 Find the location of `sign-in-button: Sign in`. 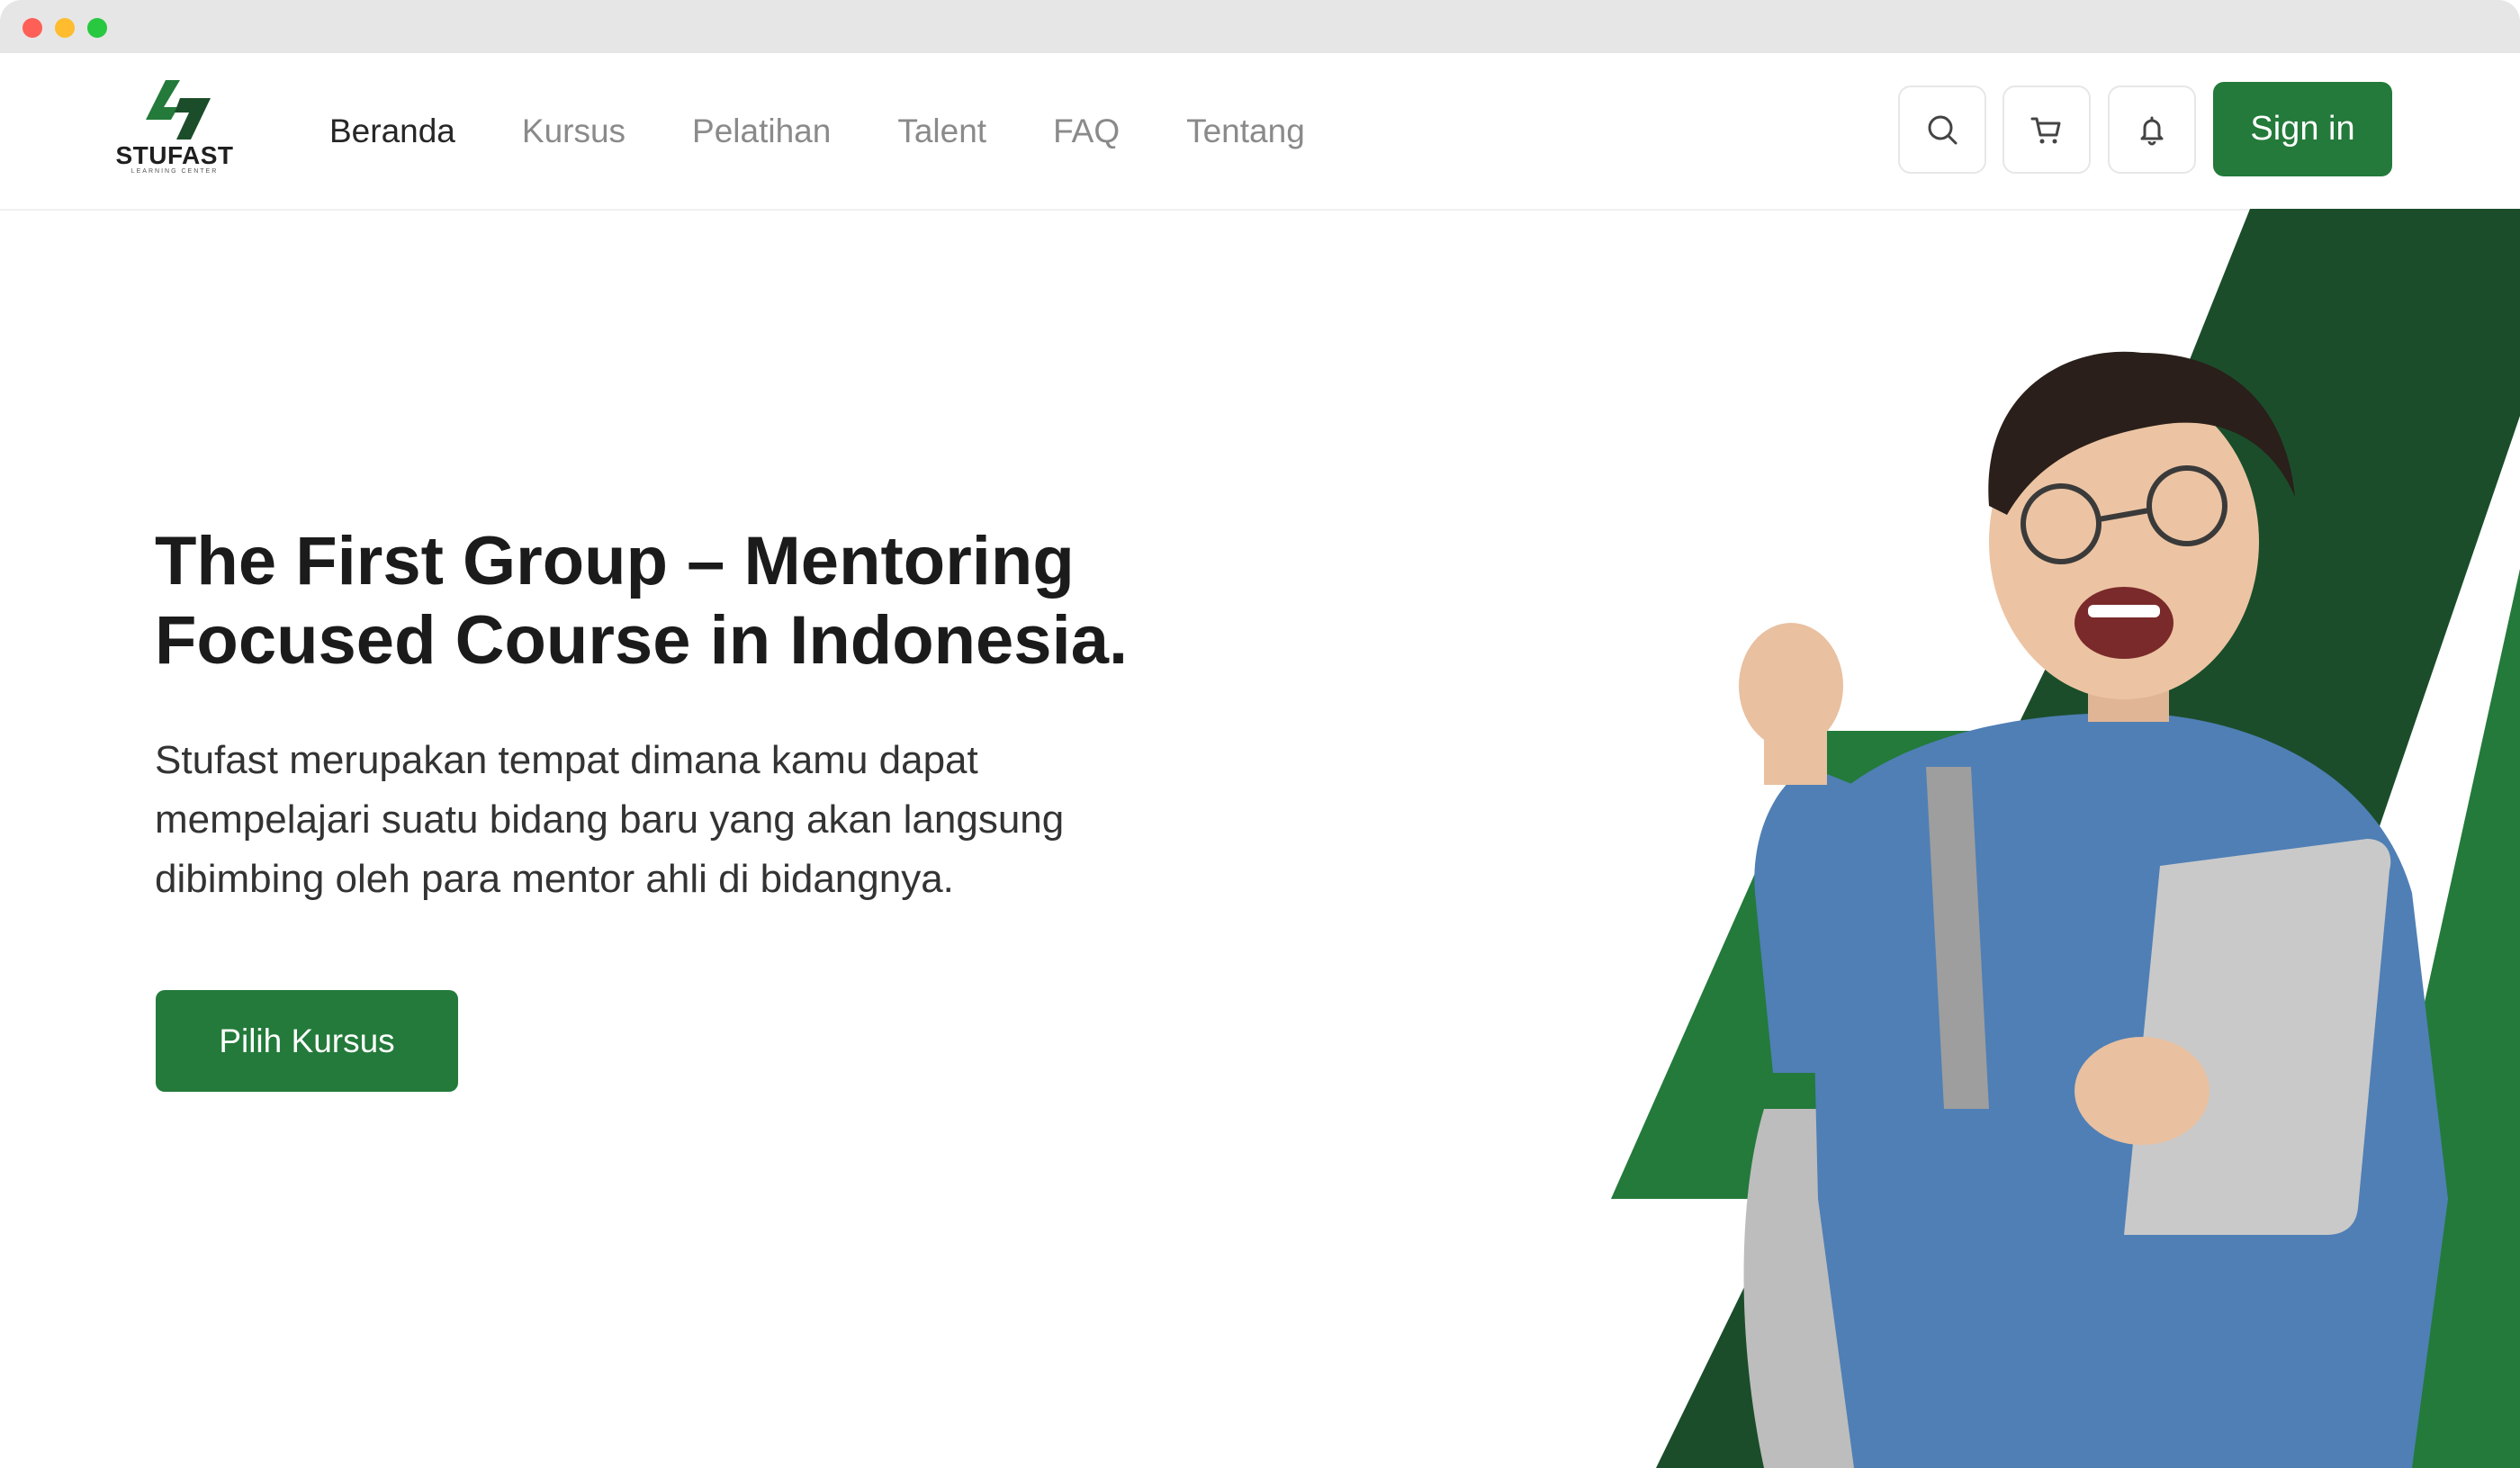

sign-in-button: Sign in is located at coordinates (2302, 129).